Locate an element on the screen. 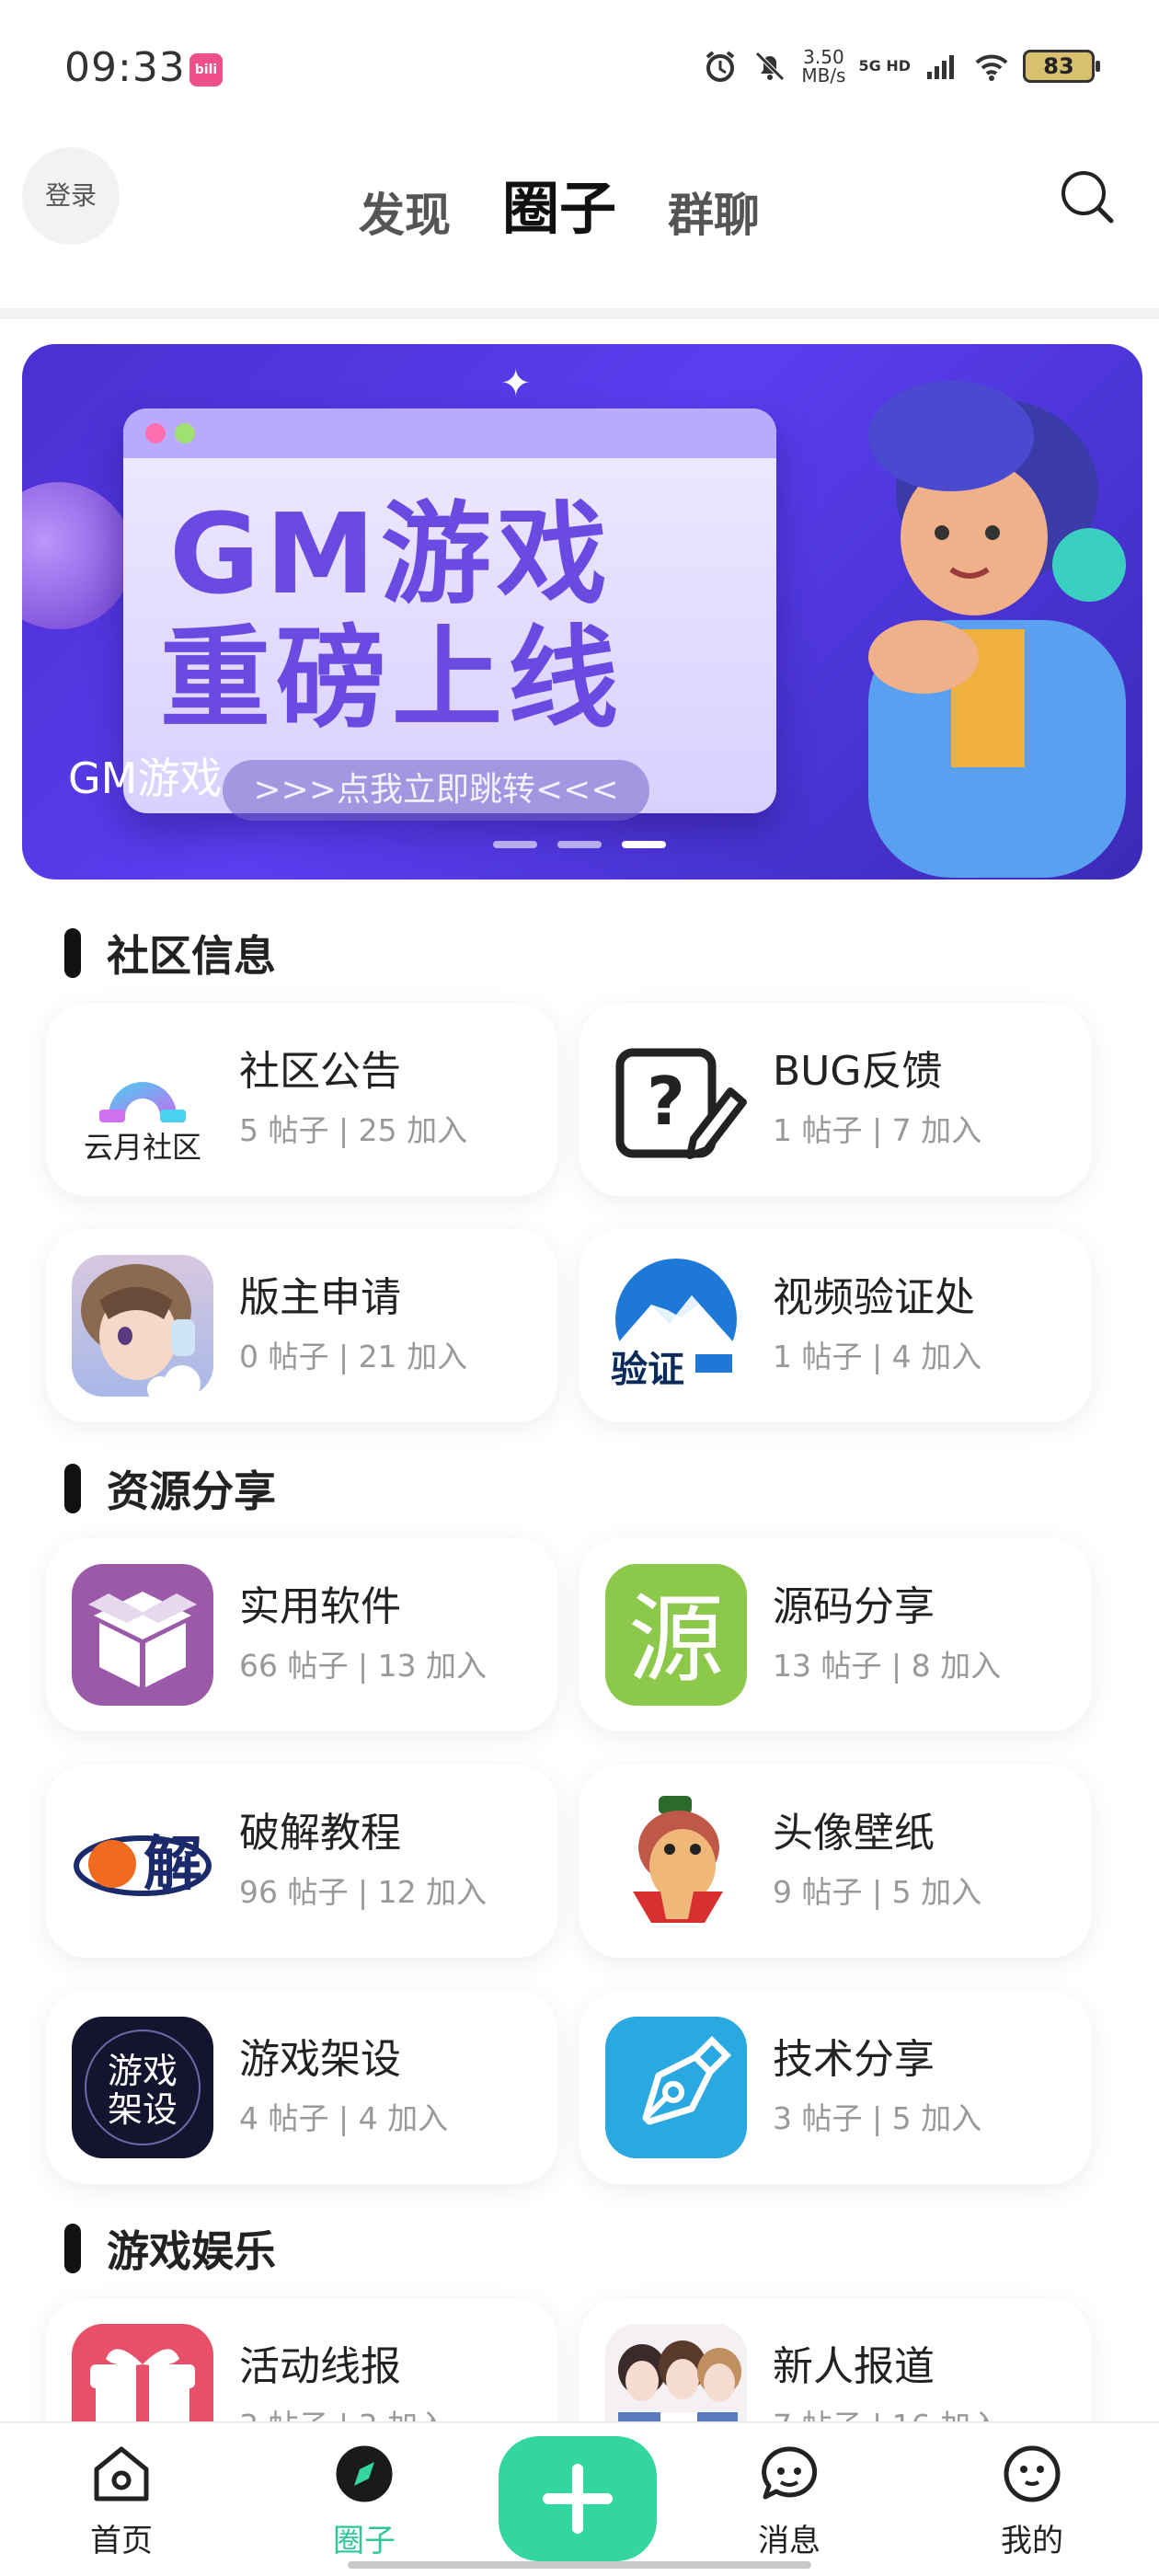 The height and width of the screenshot is (2576, 1159). card-stats: 9 帖子 | 5 加入 is located at coordinates (877, 1892).